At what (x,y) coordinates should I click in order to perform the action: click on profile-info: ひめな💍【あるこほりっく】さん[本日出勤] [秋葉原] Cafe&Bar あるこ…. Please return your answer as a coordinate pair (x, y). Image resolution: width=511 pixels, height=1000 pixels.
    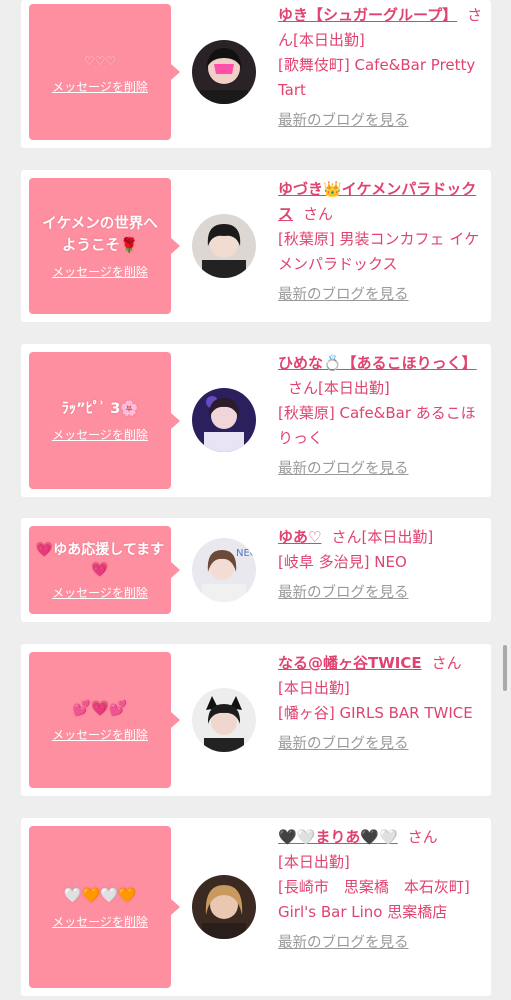
    Looking at the image, I should click on (381, 416).